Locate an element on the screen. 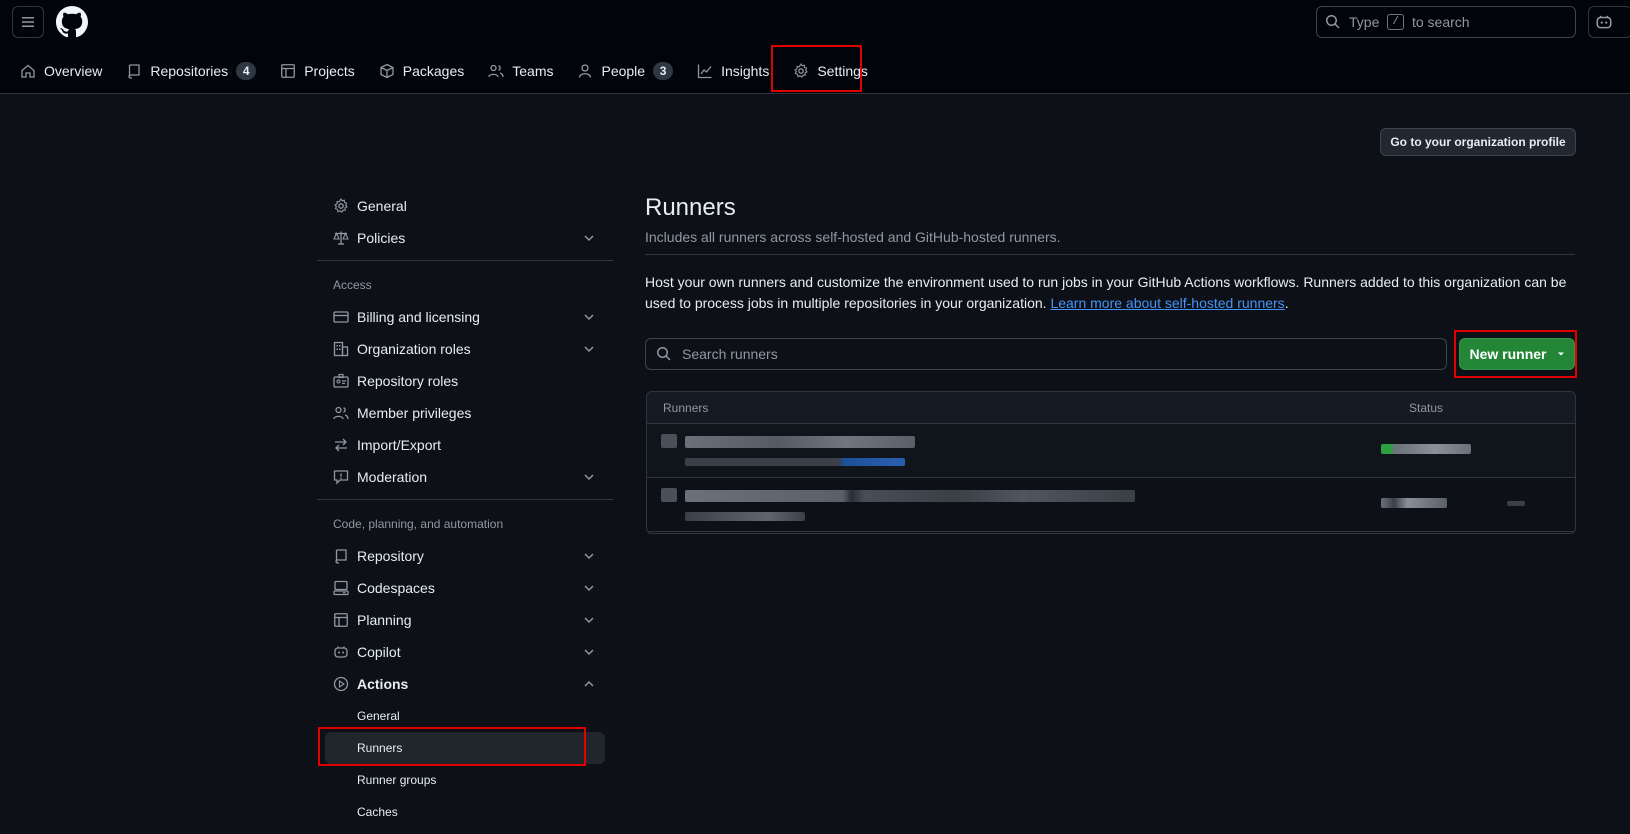 This screenshot has width=1630, height=834. title-divider is located at coordinates (1110, 254).